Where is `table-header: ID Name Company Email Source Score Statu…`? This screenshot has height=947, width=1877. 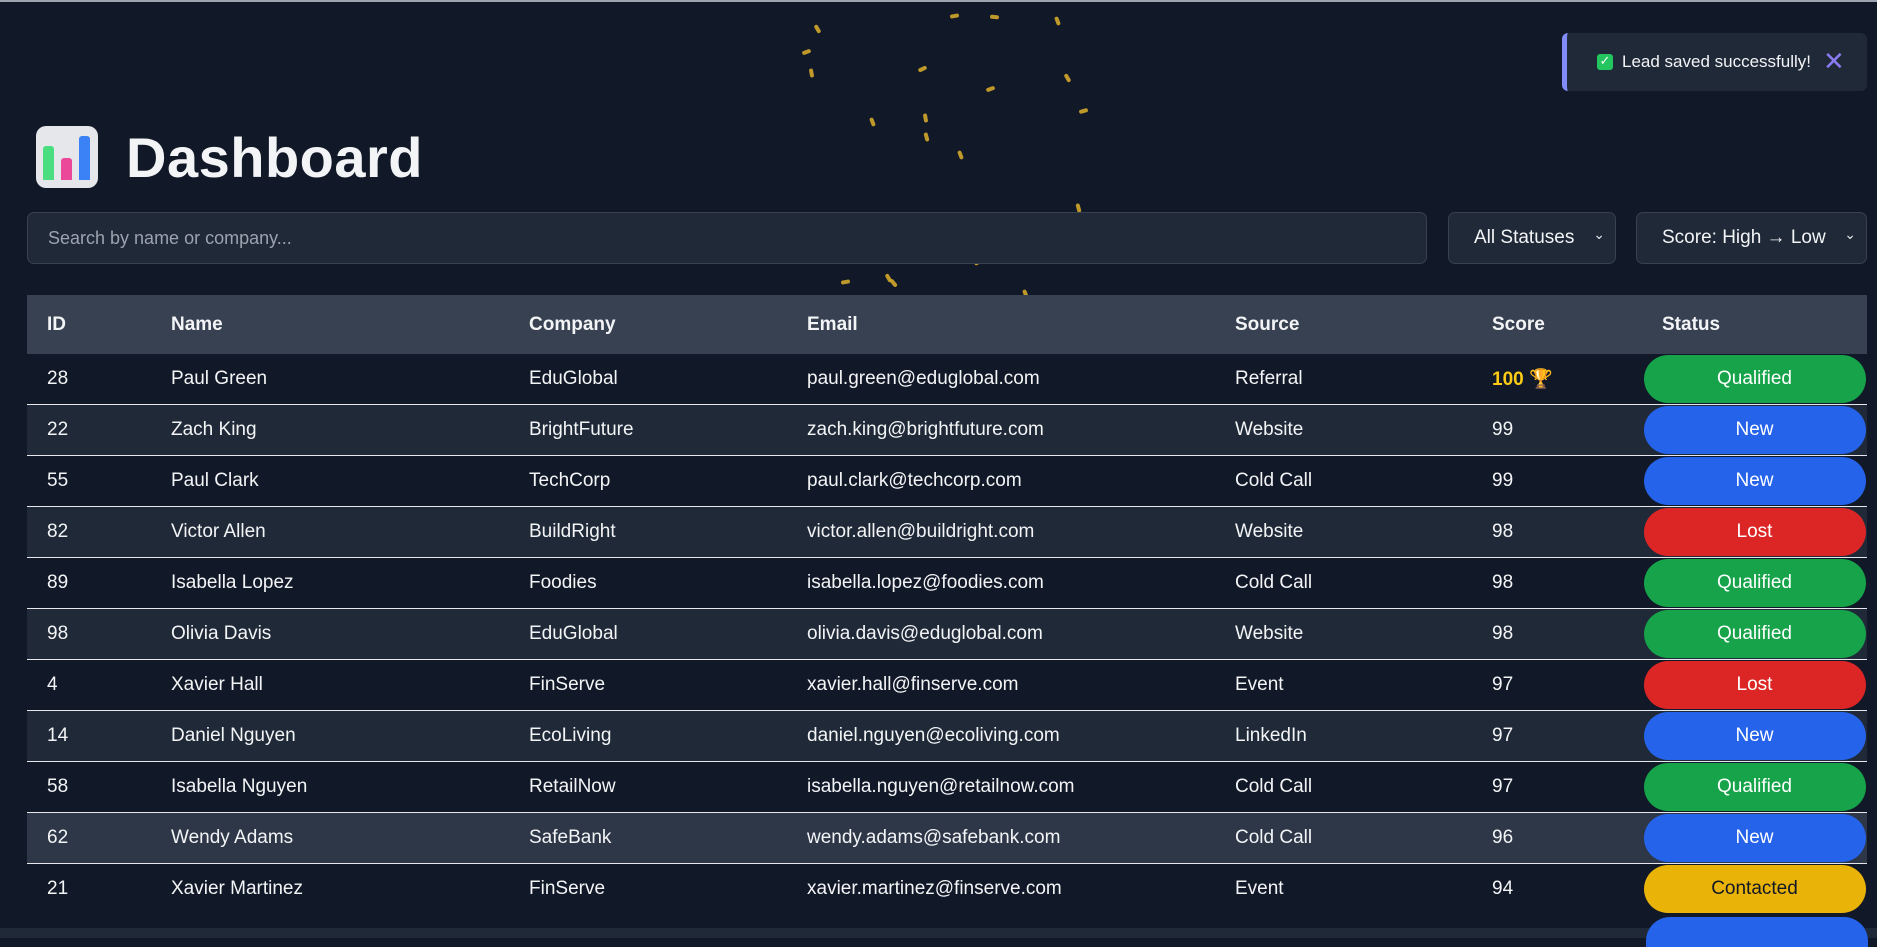 table-header: ID Name Company Email Source Score Statu… is located at coordinates (947, 324).